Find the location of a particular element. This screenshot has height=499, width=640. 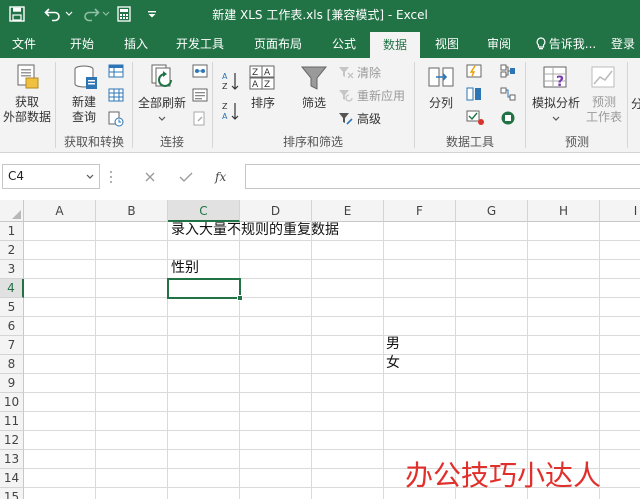

name-box-dropdown-icon is located at coordinates (90, 177).